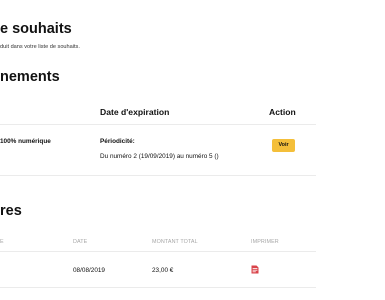  What do you see at coordinates (11, 211) in the screenshot?
I see `invoices-title: res` at bounding box center [11, 211].